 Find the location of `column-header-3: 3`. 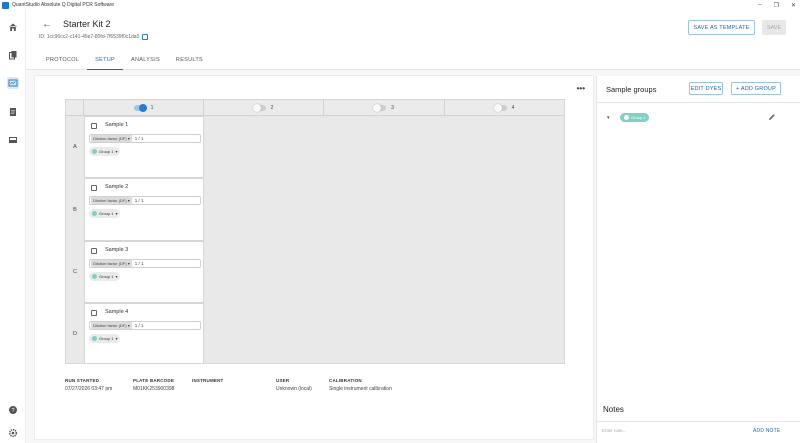

column-header-3: 3 is located at coordinates (384, 108).